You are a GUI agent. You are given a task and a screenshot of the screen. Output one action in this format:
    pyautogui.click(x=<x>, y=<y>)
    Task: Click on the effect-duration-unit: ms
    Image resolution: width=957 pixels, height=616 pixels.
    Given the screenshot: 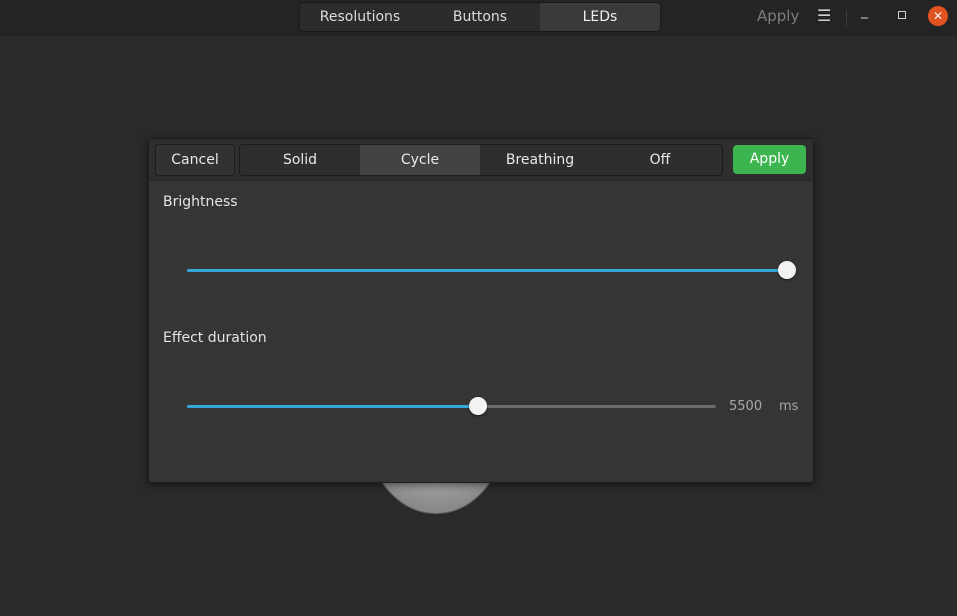 What is the action you would take?
    pyautogui.click(x=789, y=406)
    